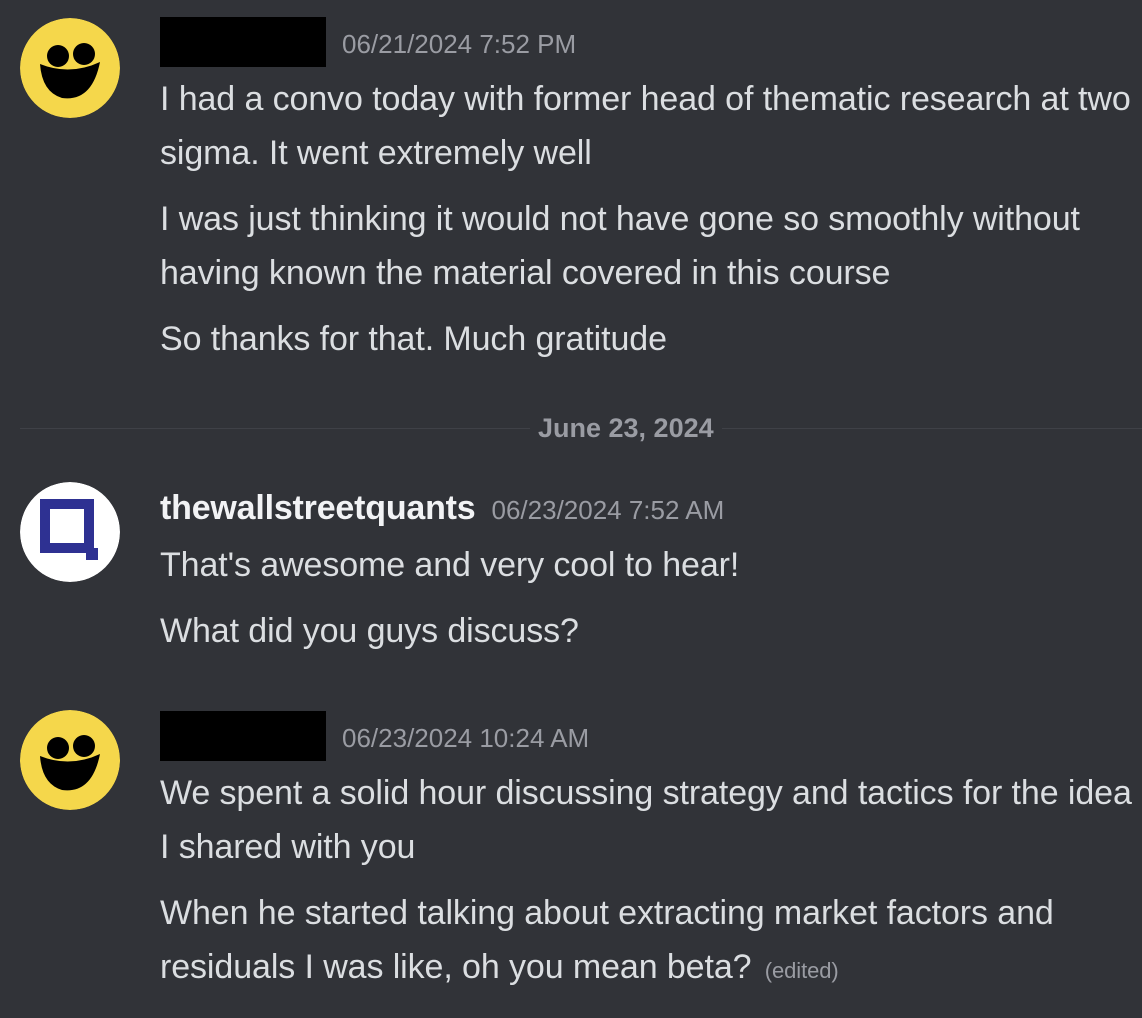 The image size is (1142, 1018). I want to click on quants-avatar, so click(70, 532).